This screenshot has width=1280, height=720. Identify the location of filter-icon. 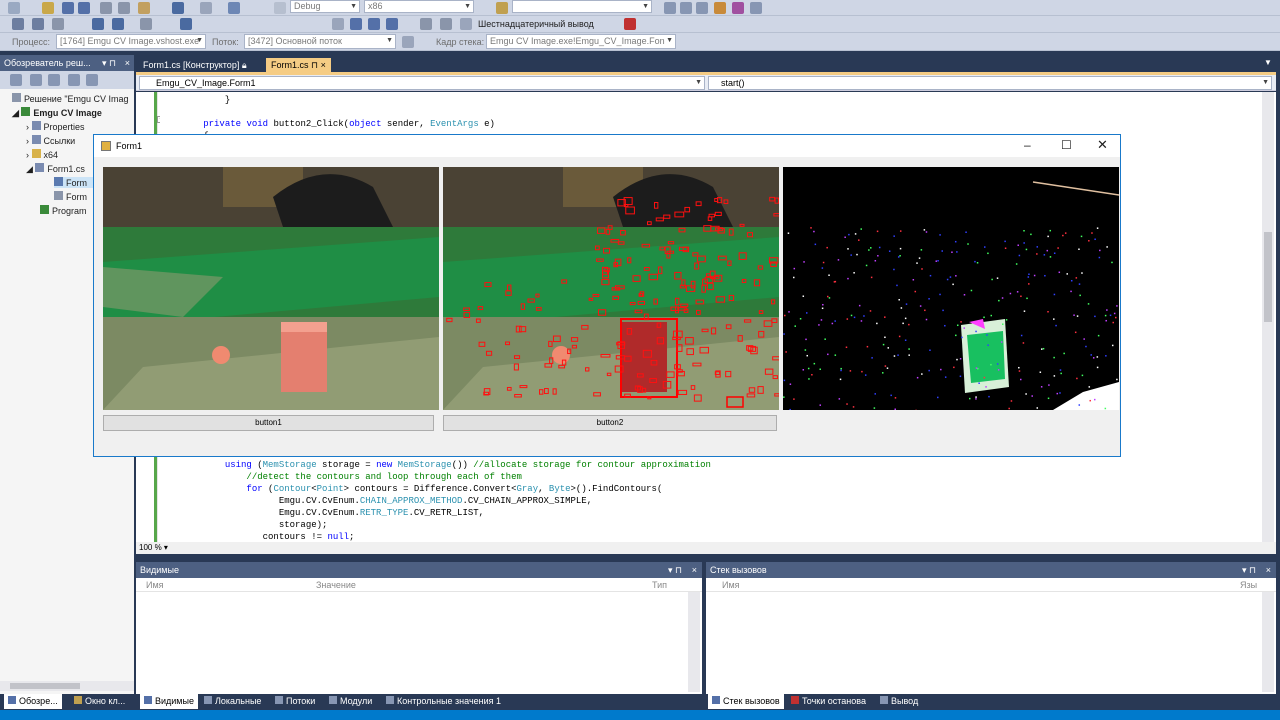
(408, 42).